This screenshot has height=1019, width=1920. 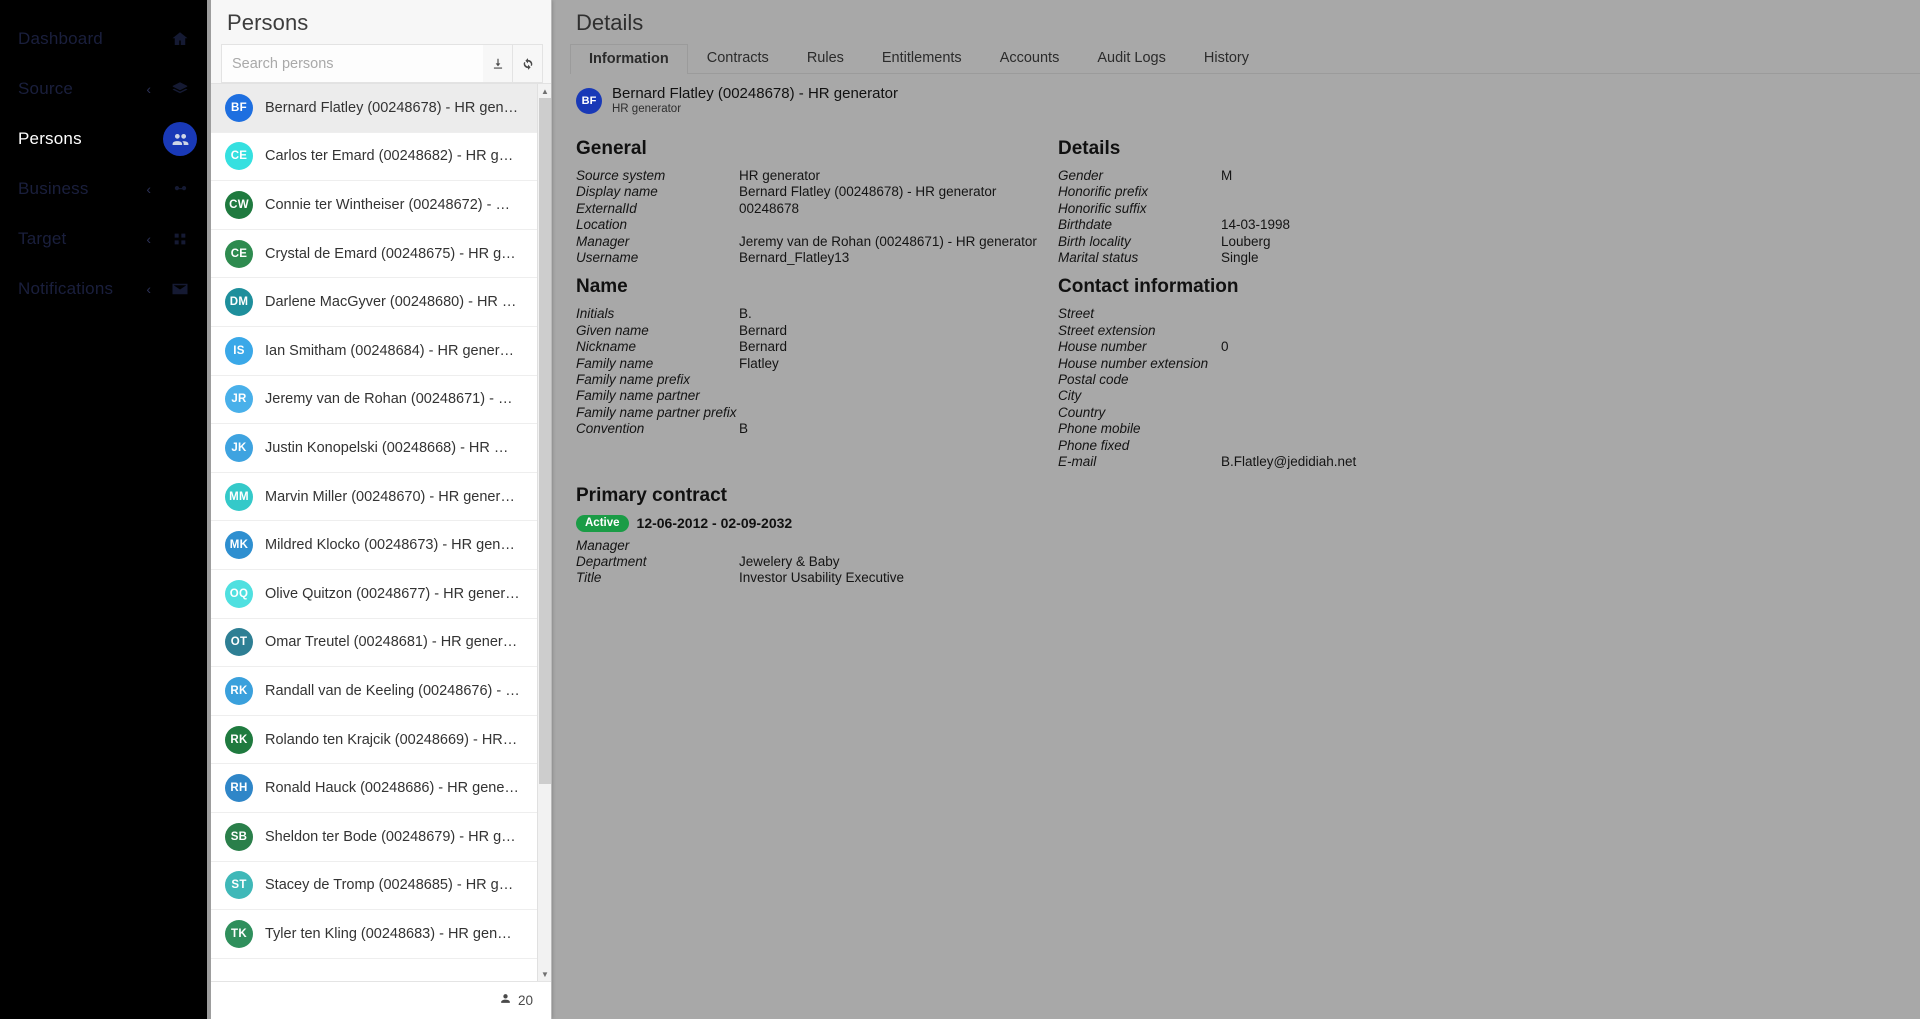 I want to click on avatar: BF, so click(x=239, y=107).